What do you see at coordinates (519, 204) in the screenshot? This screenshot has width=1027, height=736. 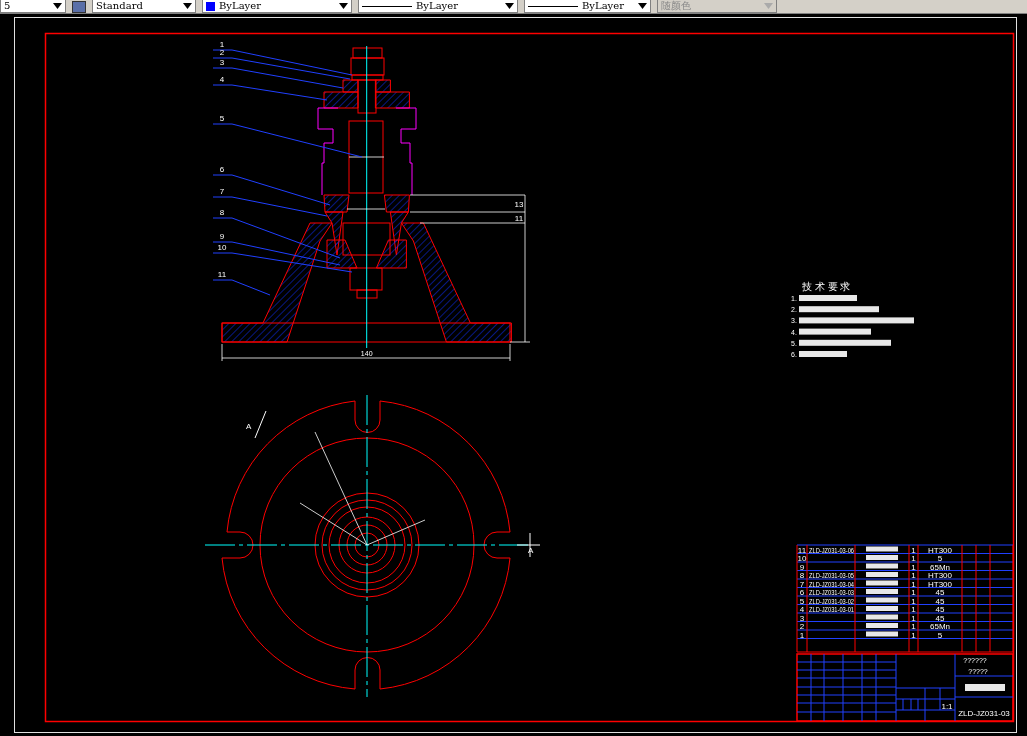 I see `dimension-label: 13` at bounding box center [519, 204].